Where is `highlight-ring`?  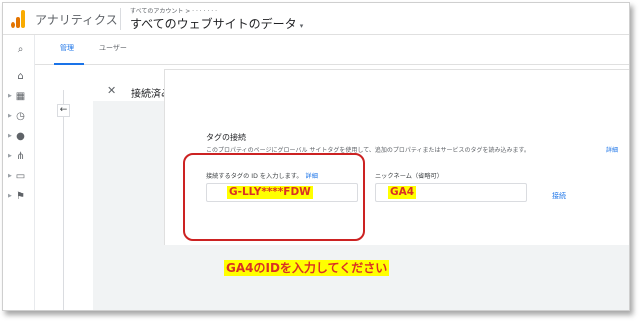 highlight-ring is located at coordinates (274, 197).